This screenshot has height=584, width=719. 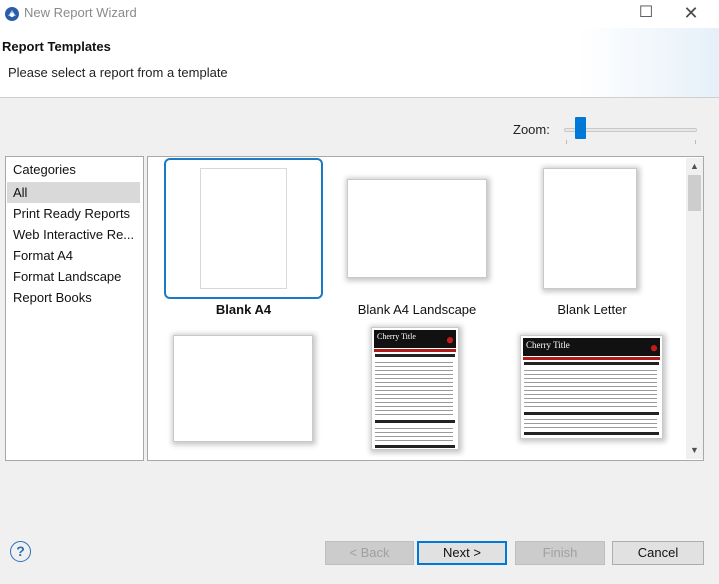 What do you see at coordinates (73, 297) in the screenshot?
I see `category-item-report-books: Report Books` at bounding box center [73, 297].